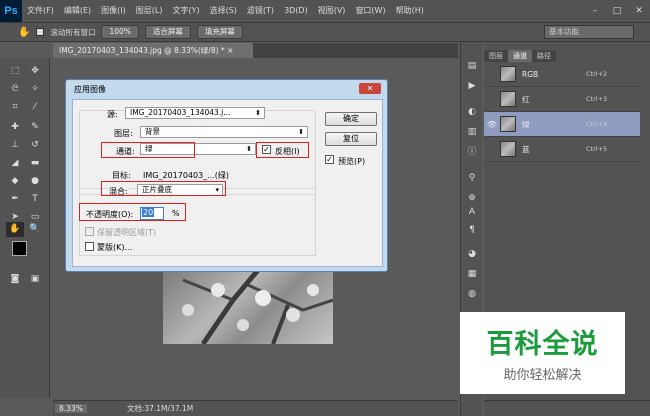 The image size is (650, 416). I want to click on clone-stamp-icon: ⊥, so click(15, 145).